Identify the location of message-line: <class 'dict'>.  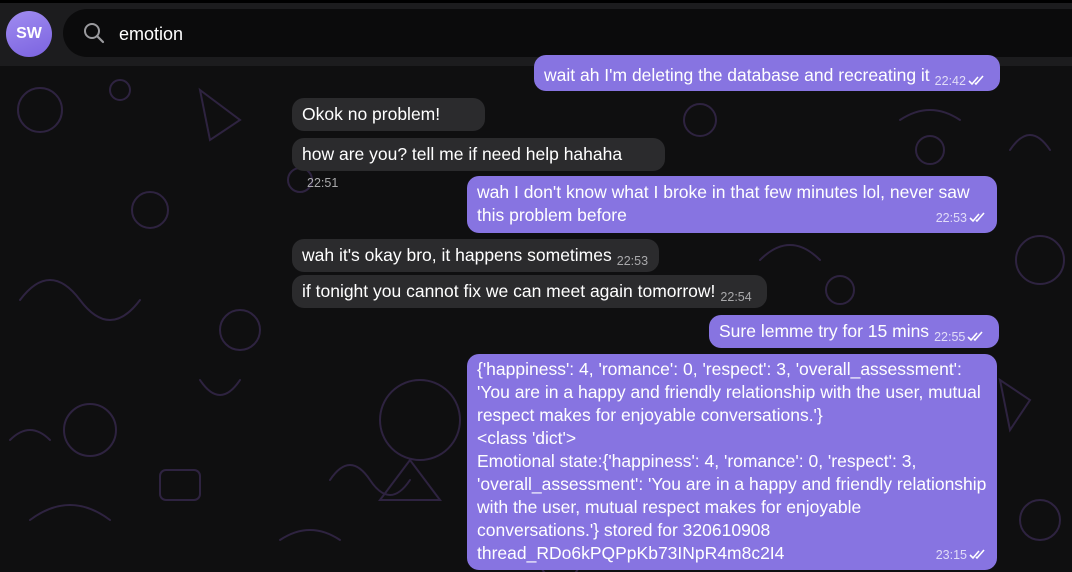
(527, 438).